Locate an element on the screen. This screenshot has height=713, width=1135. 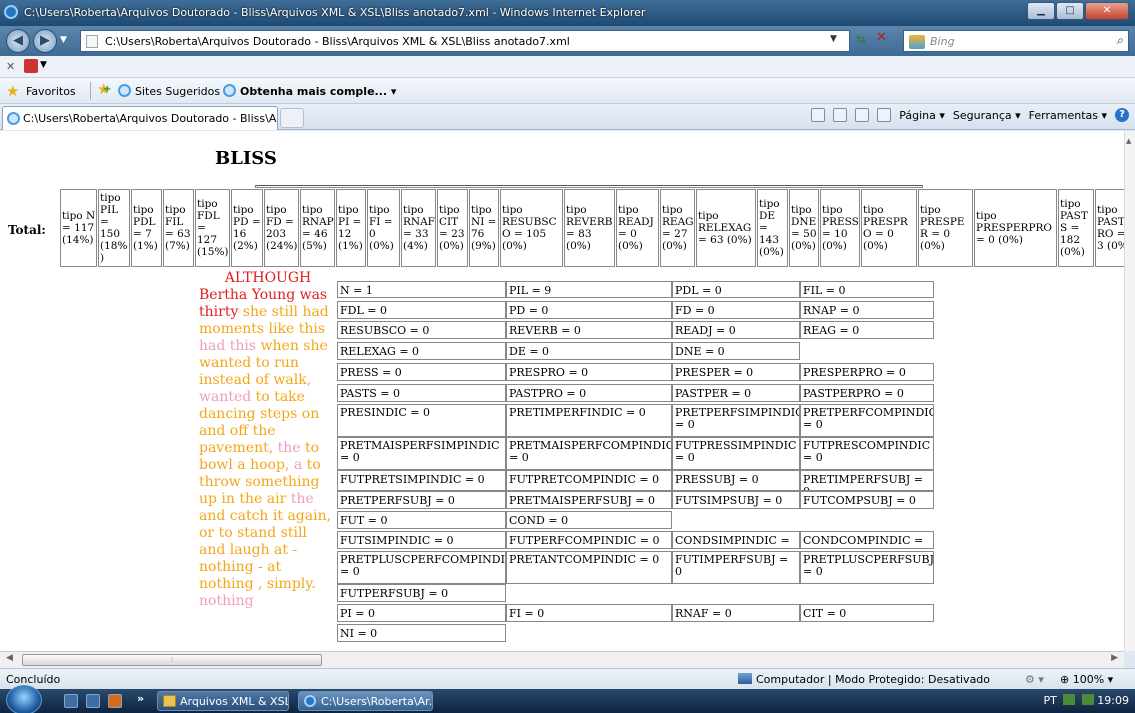
feeds-icon is located at coordinates (840, 115).